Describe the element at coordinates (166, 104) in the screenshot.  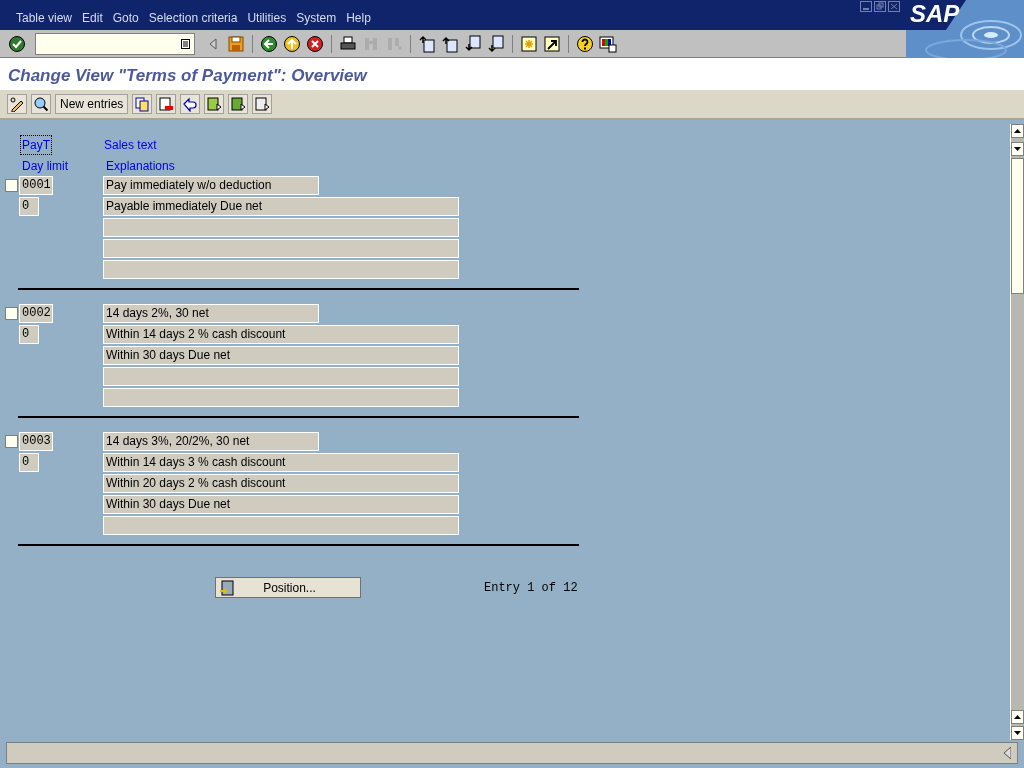
I see `delete-row-icon` at that location.